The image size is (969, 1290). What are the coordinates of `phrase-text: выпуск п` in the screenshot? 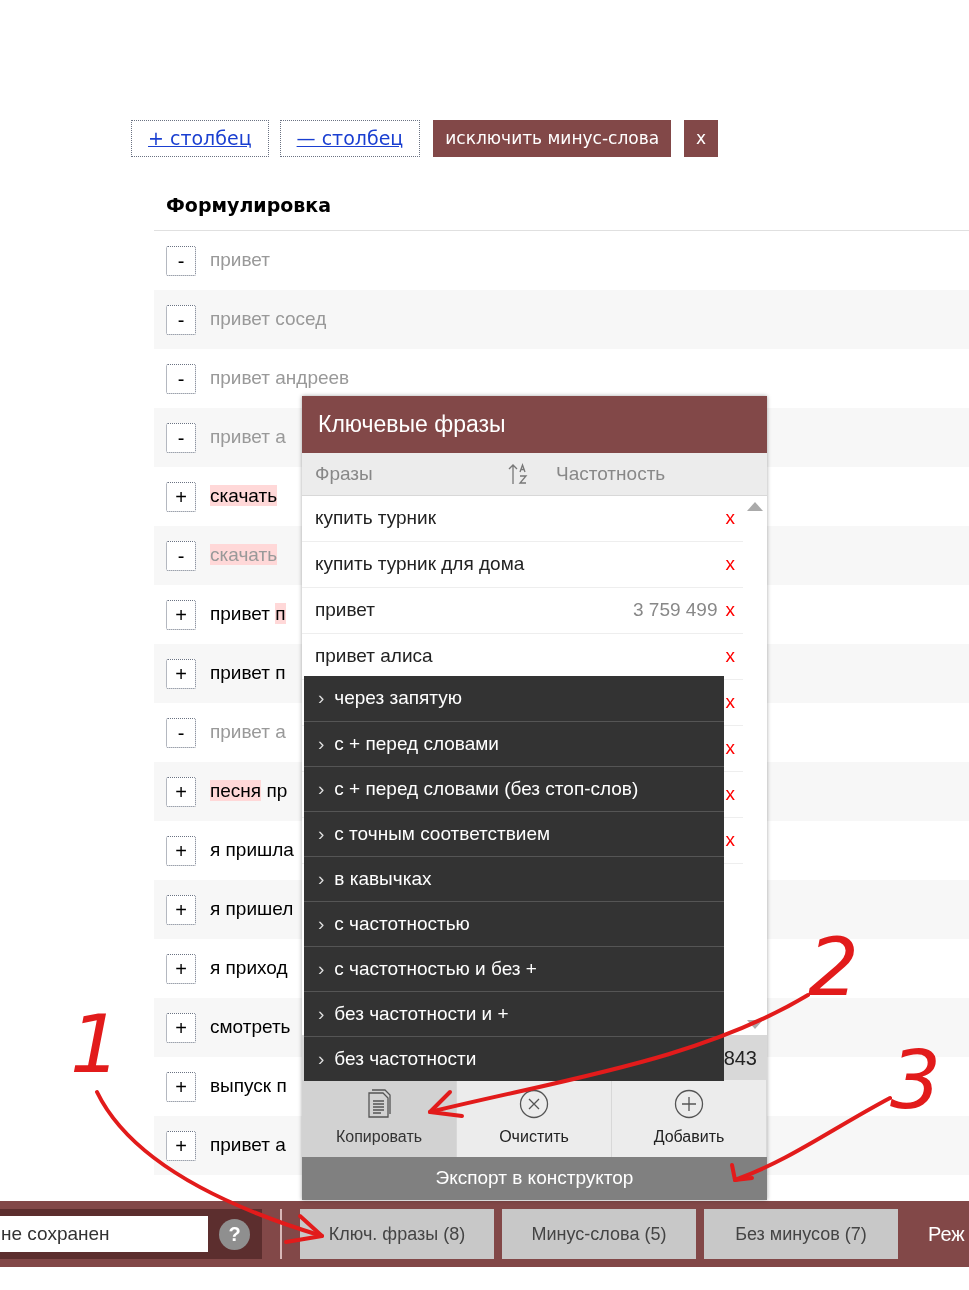 It's located at (248, 1086).